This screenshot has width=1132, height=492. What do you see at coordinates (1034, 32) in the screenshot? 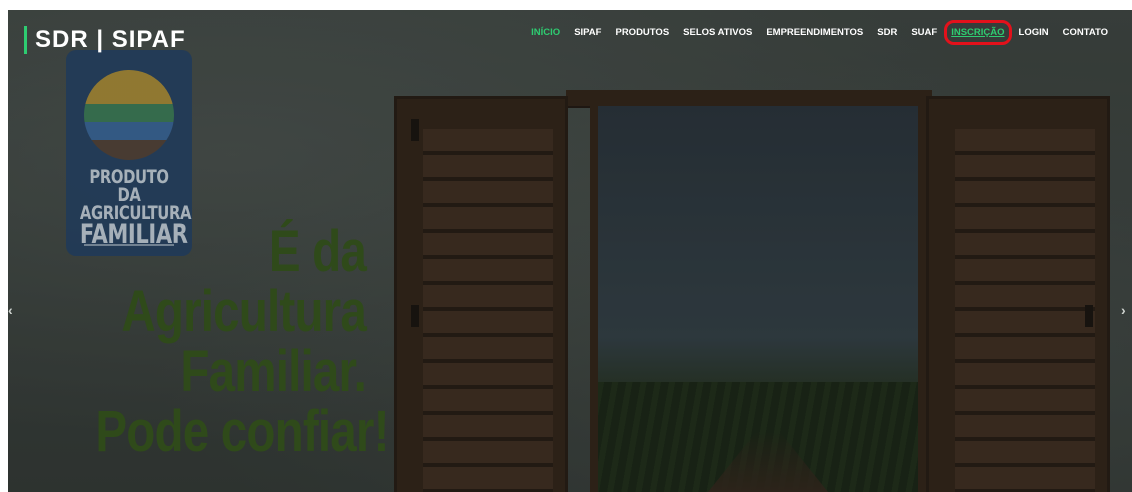
I see `nav-login: LOGIN` at bounding box center [1034, 32].